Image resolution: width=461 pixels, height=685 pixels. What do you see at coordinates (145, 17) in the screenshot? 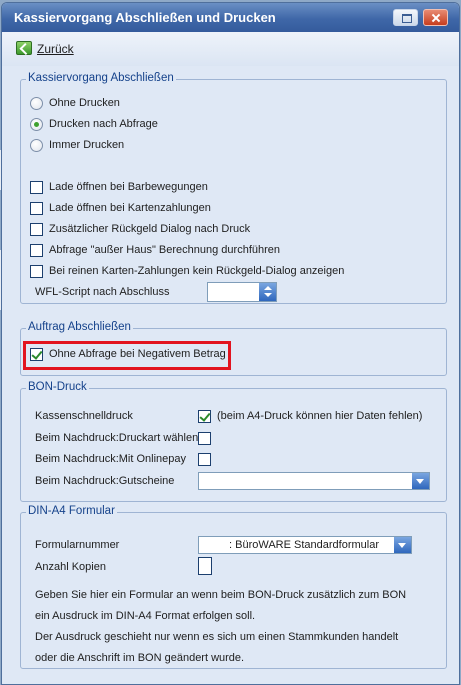
I see `window-title: Kassiervorgang Abschließen und Drucken` at bounding box center [145, 17].